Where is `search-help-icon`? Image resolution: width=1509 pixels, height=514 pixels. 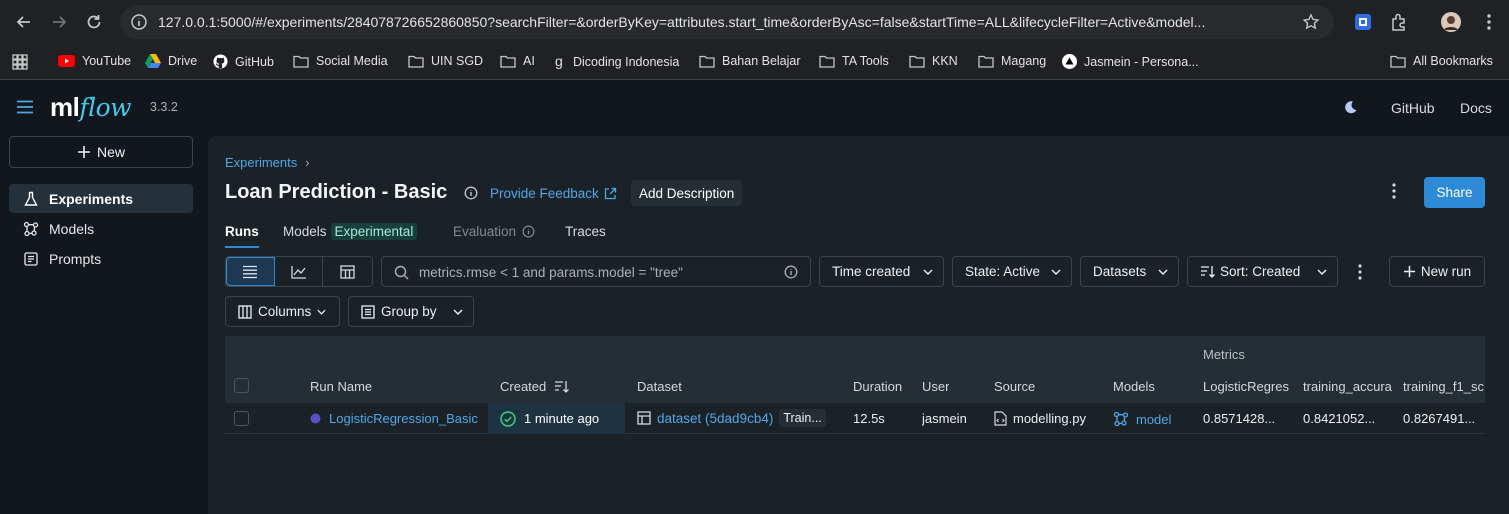
search-help-icon is located at coordinates (791, 272).